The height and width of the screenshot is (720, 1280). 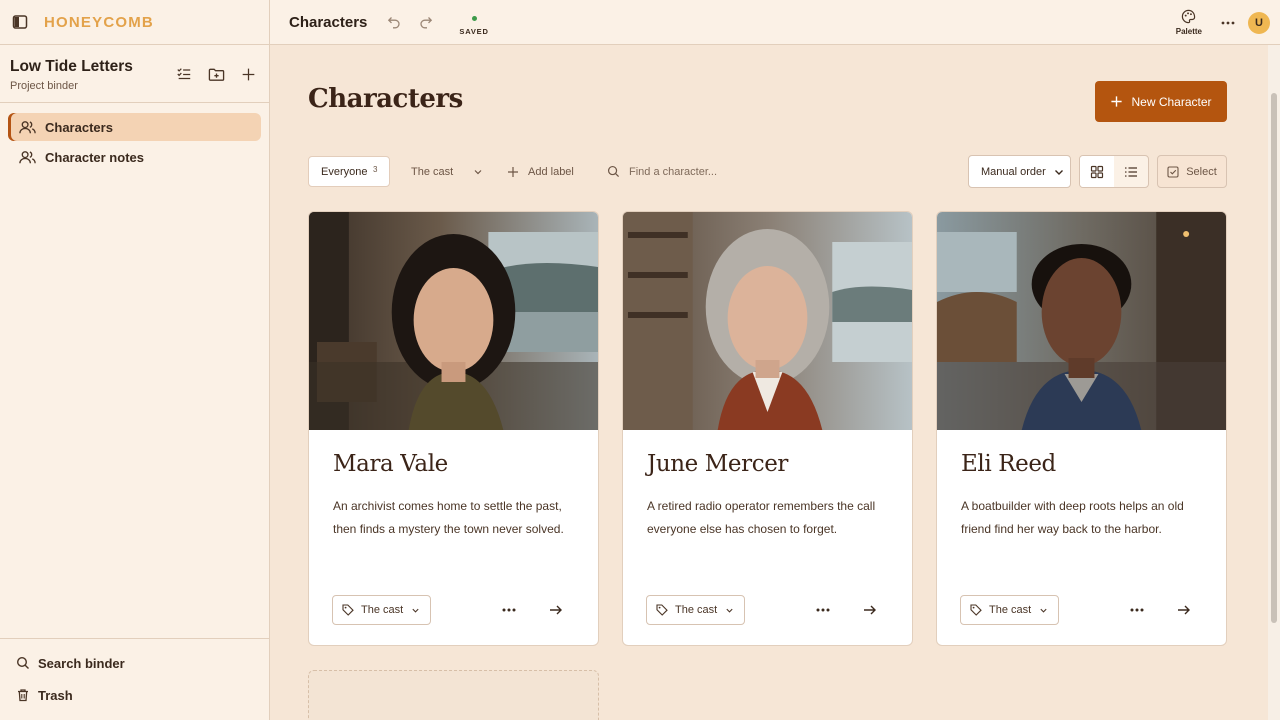 I want to click on checklist-icon, so click(x=184, y=74).